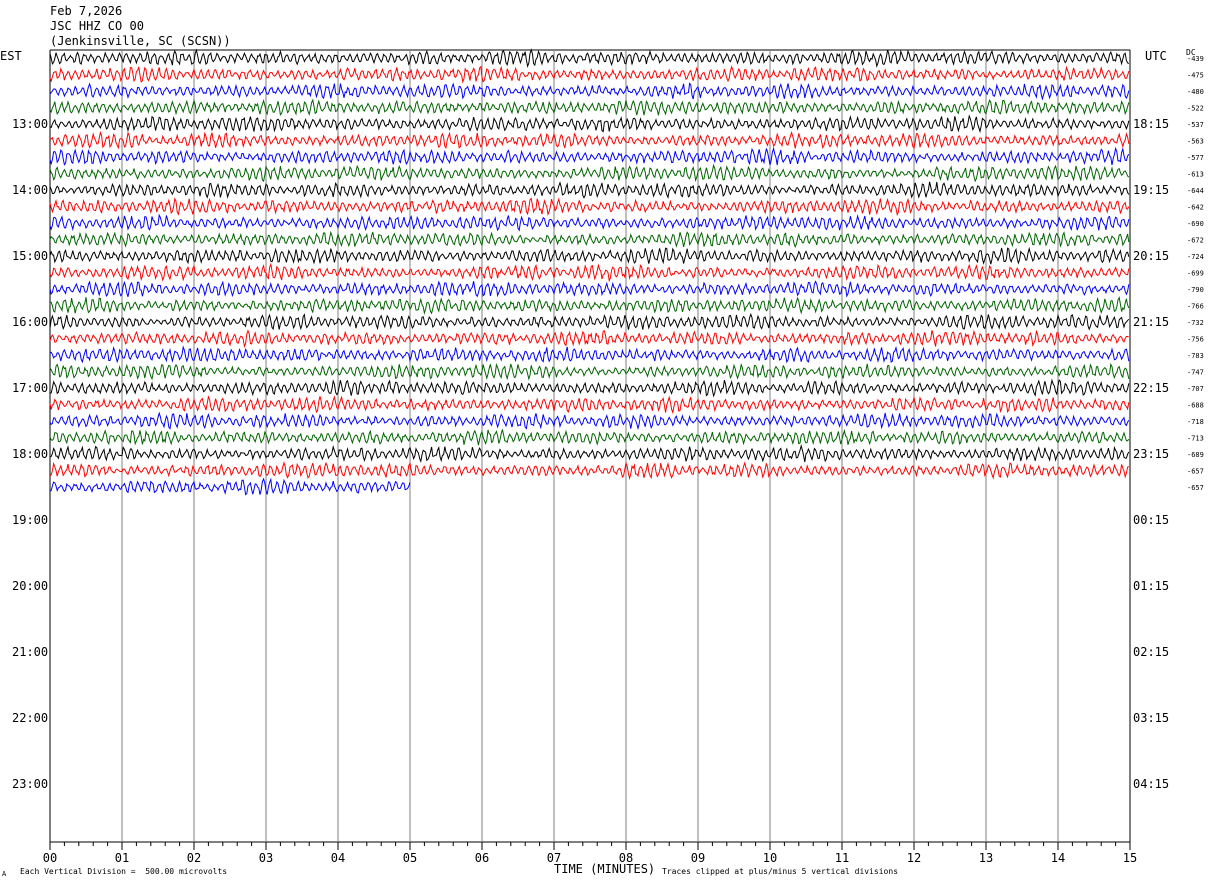 The width and height of the screenshot is (1210, 886). Describe the element at coordinates (30, 718) in the screenshot. I see `left-hour-label: 22:00` at that location.